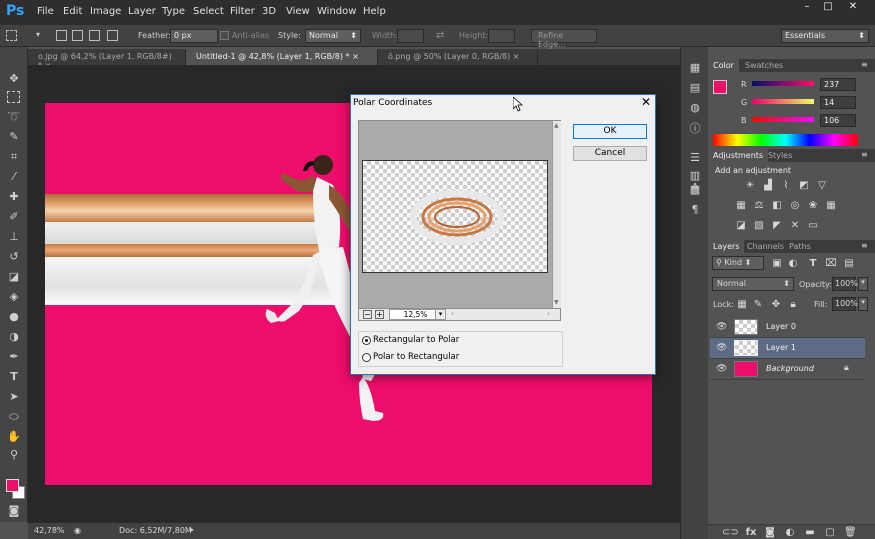 The image size is (875, 539). What do you see at coordinates (112, 35) in the screenshot?
I see `intersect-selection-icon` at bounding box center [112, 35].